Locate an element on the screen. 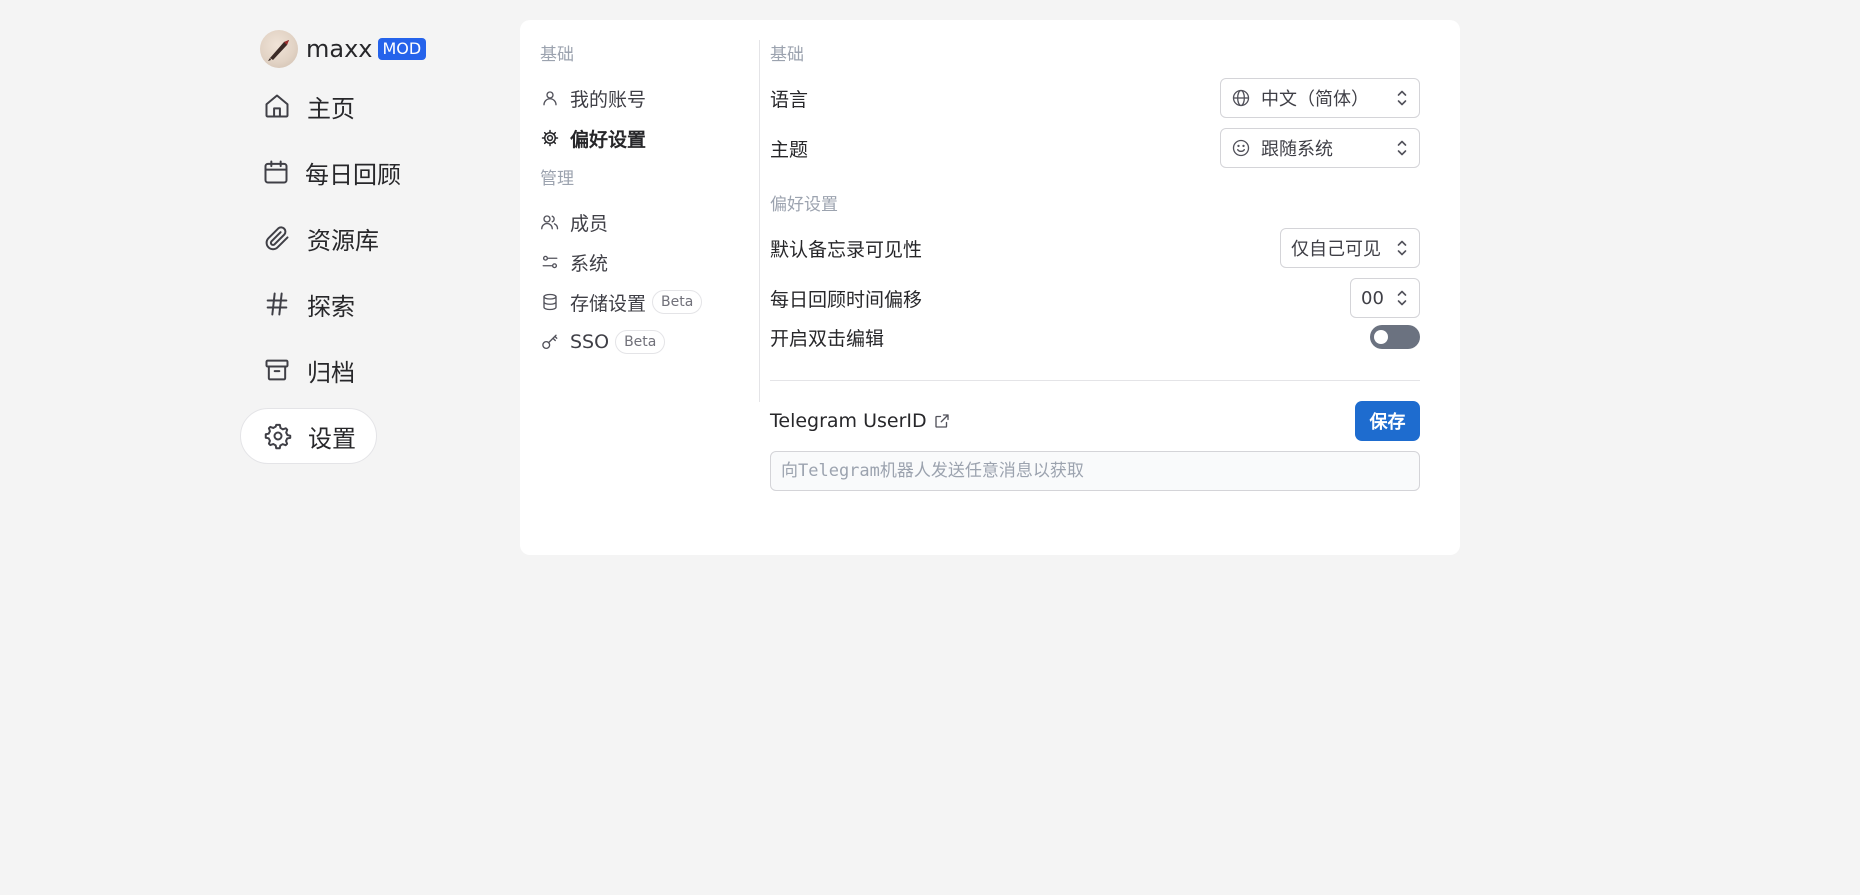 This screenshot has width=1860, height=895. nav-item-label: 探索 is located at coordinates (331, 306).